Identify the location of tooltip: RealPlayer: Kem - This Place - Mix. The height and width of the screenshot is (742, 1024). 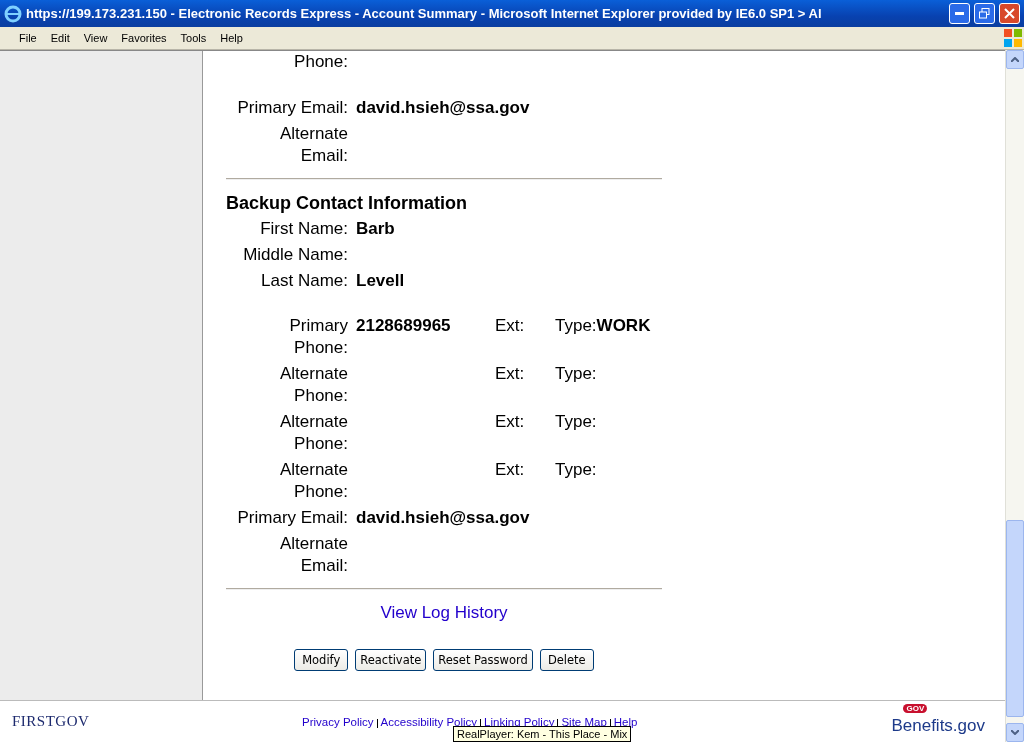
(542, 734).